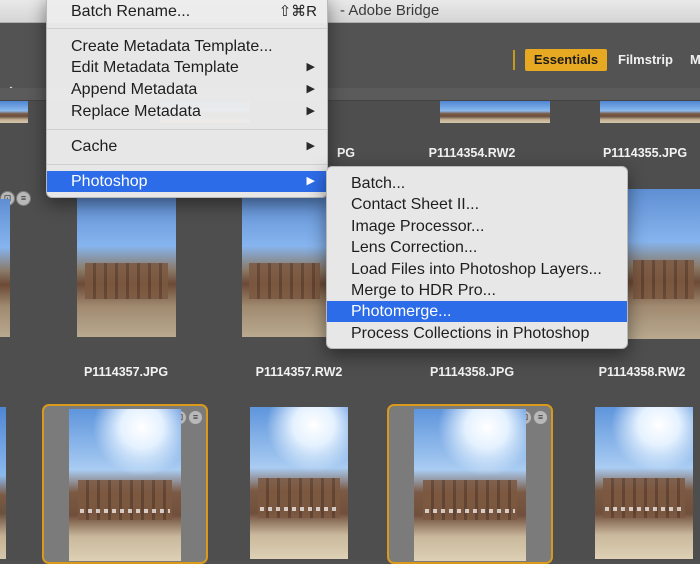 This screenshot has height=564, width=700. I want to click on submenu-item-process-collections: Process Collections in Photoshop, so click(477, 333).